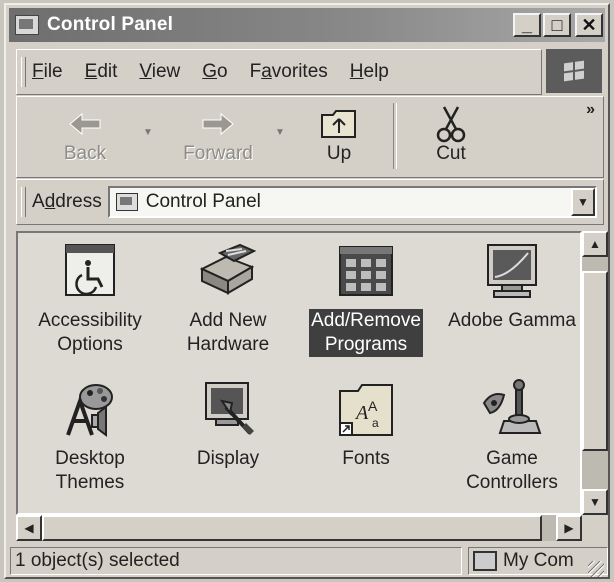 The width and height of the screenshot is (614, 582). I want to click on back-label: Back, so click(85, 153).